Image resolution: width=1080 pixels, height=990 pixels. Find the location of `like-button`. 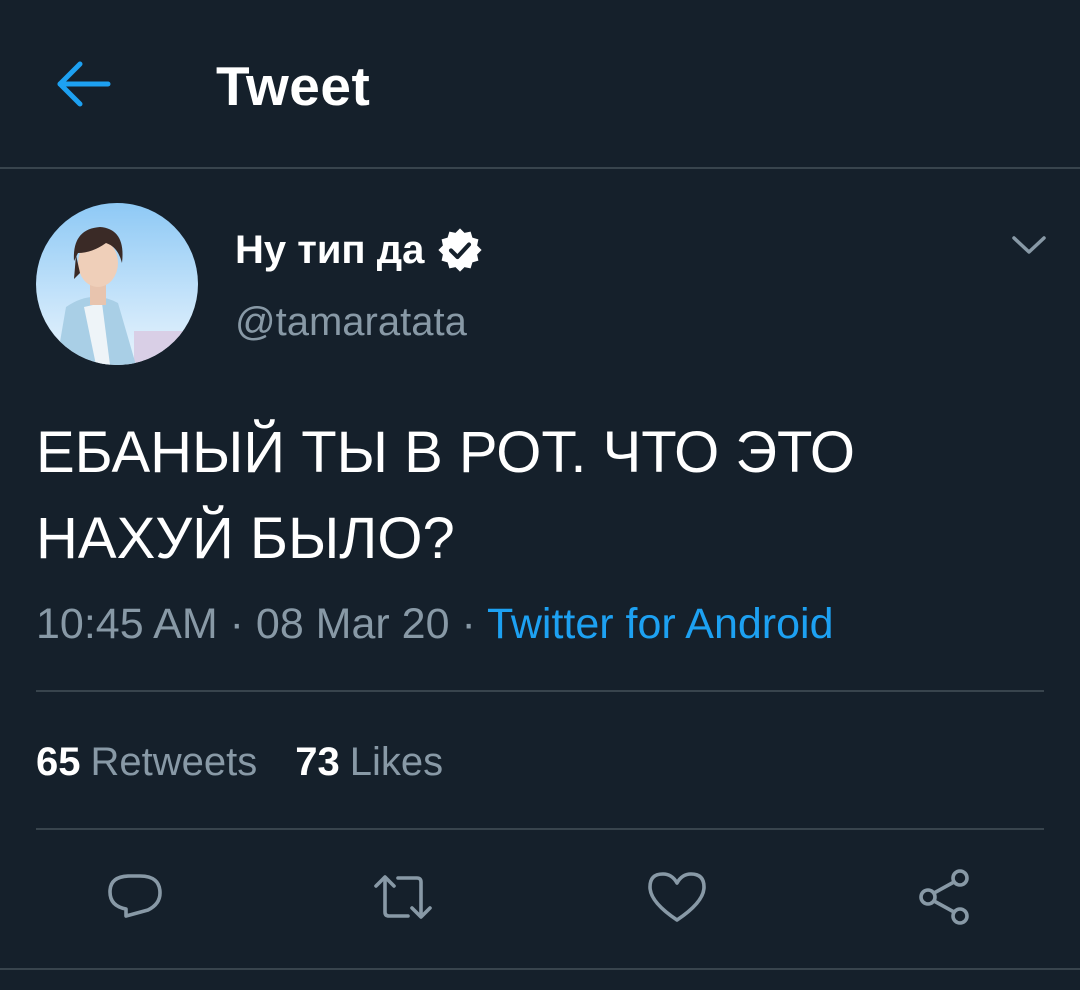

like-button is located at coordinates (677, 897).